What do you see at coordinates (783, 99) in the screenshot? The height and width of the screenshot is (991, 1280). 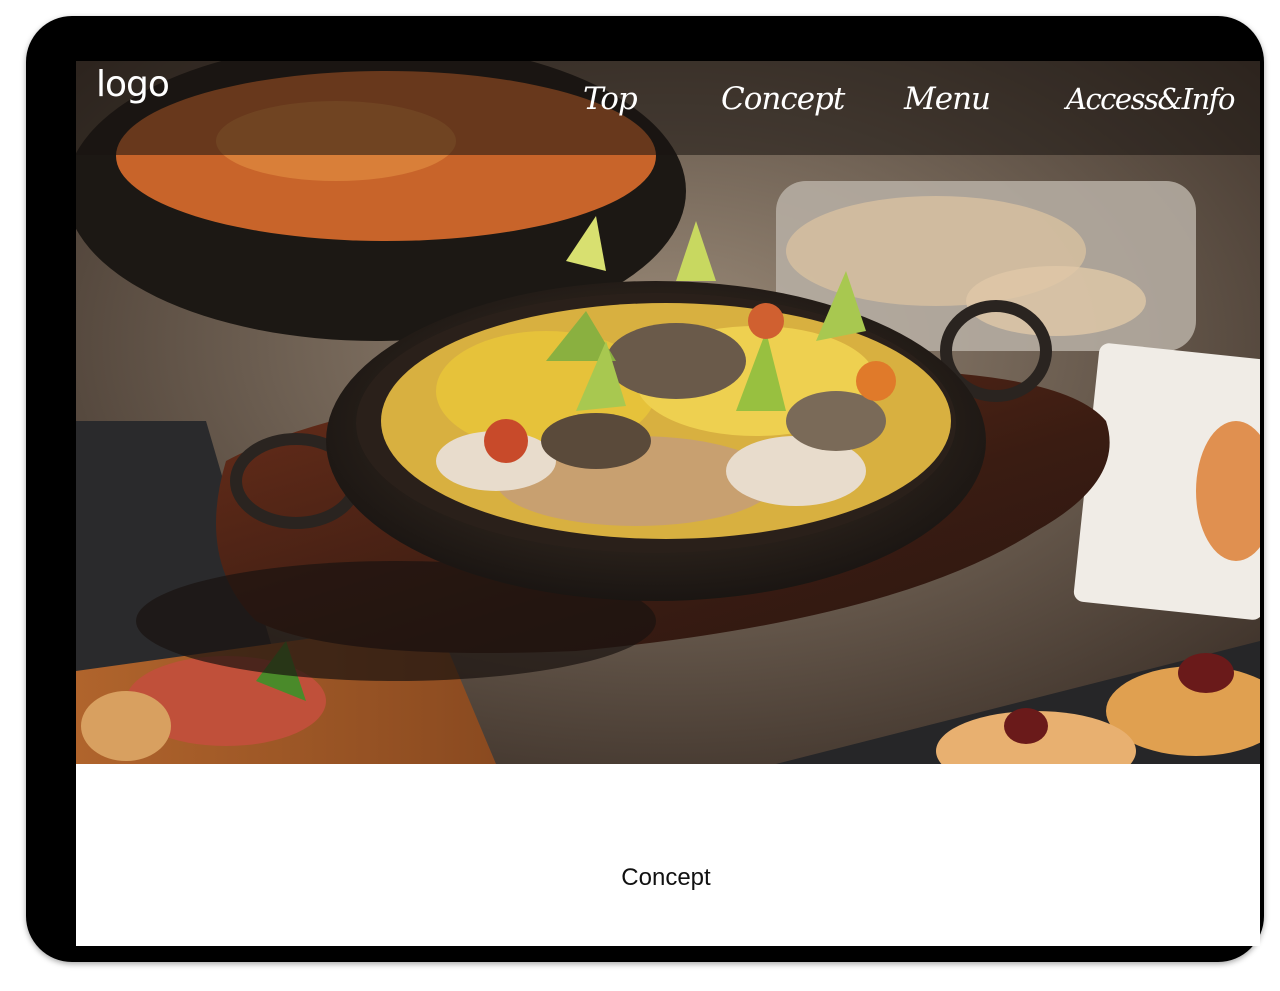 I see `nav-link-concept: Concept` at bounding box center [783, 99].